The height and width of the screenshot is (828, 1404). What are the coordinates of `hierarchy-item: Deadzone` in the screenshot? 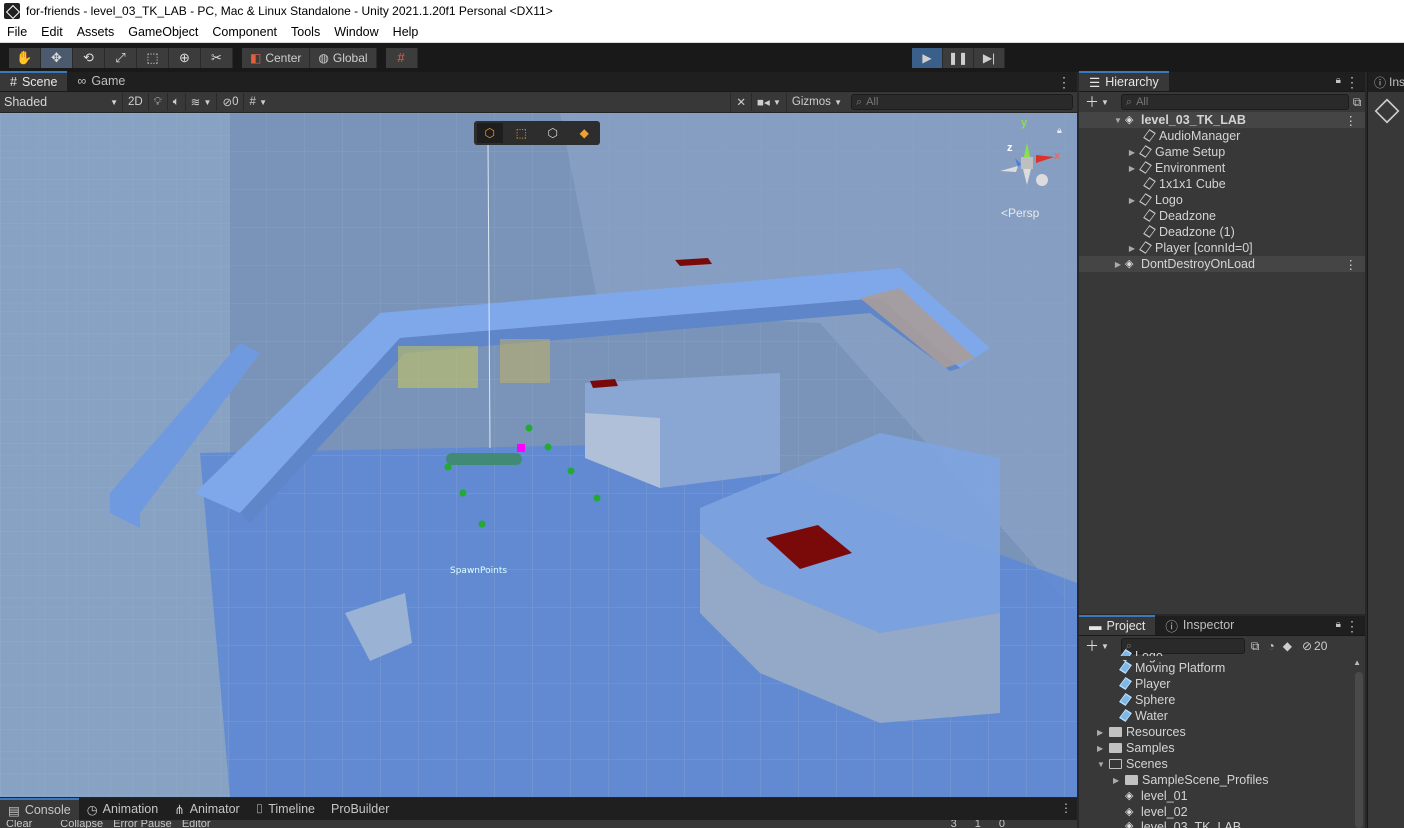 It's located at (1222, 216).